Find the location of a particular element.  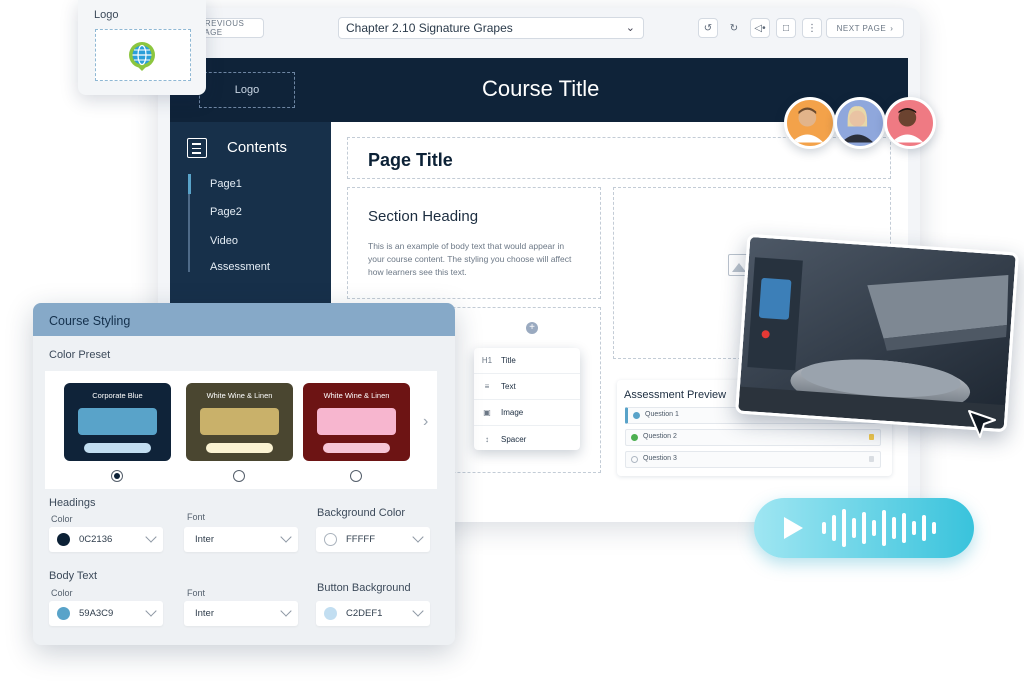

comment-icon: □ is located at coordinates (786, 28).